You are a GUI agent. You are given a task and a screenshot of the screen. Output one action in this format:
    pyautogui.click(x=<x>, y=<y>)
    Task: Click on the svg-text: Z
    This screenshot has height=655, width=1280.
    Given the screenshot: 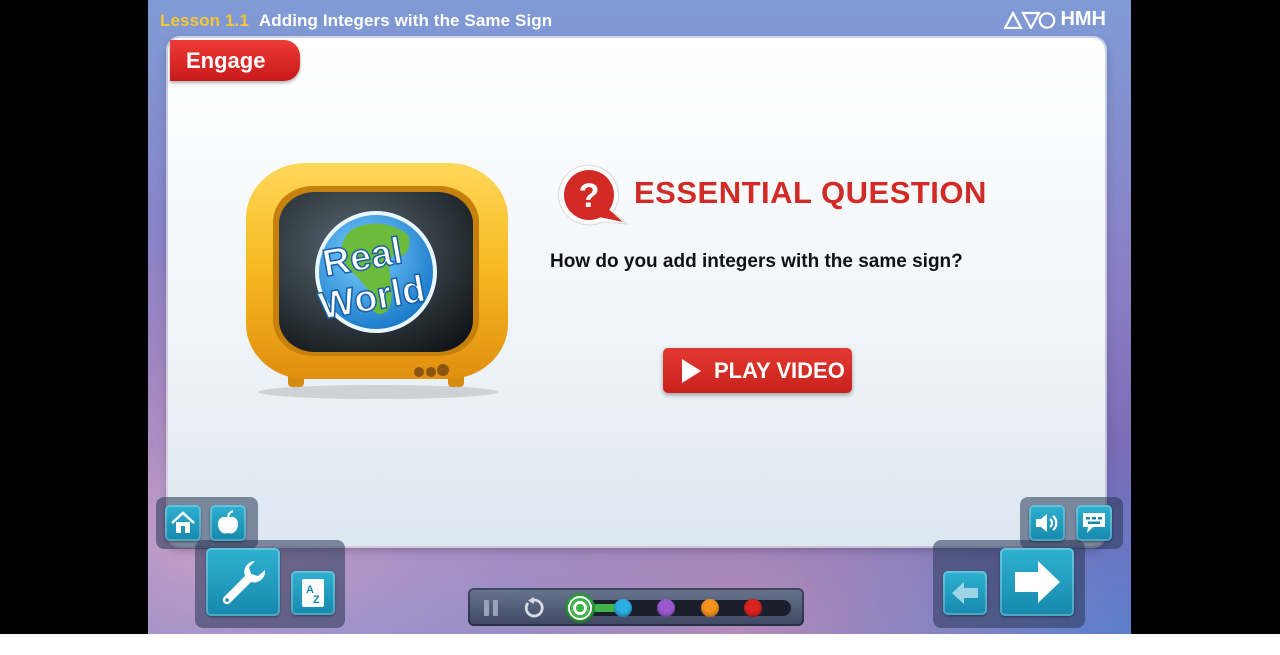 What is the action you would take?
    pyautogui.click(x=316, y=600)
    